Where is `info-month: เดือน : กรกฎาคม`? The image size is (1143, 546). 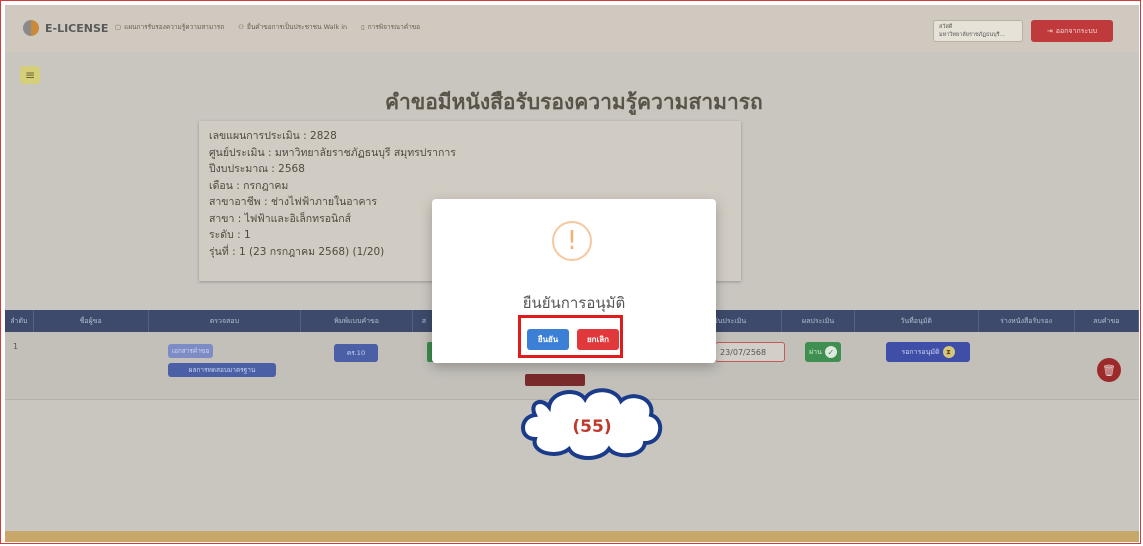 info-month: เดือน : กรกฎาคม is located at coordinates (249, 185).